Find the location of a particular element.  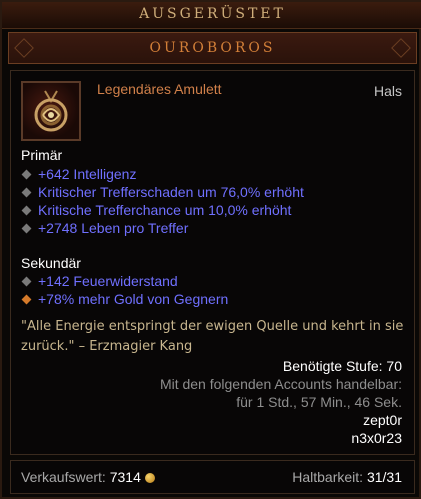

tradeable-time: für 1 Std., 57 Min., 46 Sek. is located at coordinates (319, 402).